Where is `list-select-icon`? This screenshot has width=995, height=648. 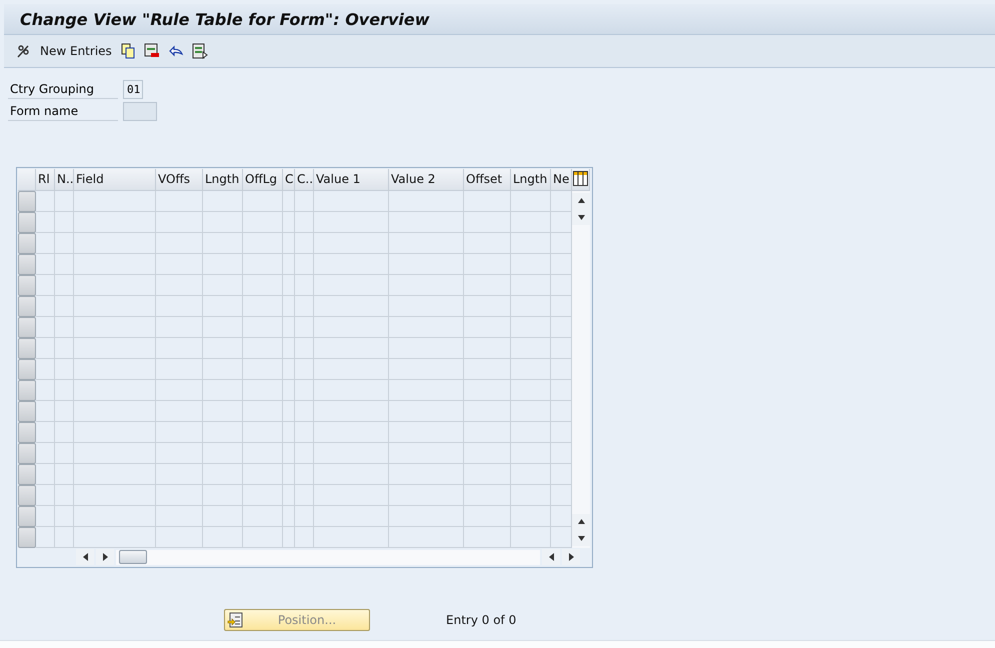
list-select-icon is located at coordinates (200, 51).